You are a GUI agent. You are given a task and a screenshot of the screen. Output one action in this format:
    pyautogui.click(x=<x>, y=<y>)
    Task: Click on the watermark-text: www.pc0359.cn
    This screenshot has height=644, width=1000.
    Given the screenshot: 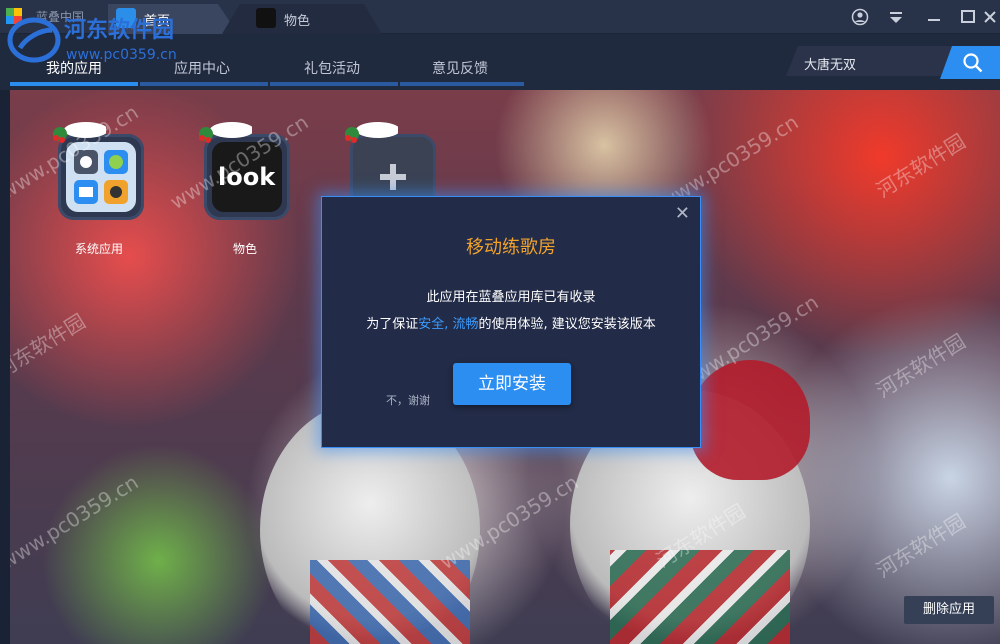 What is the action you would take?
    pyautogui.click(x=76, y=522)
    